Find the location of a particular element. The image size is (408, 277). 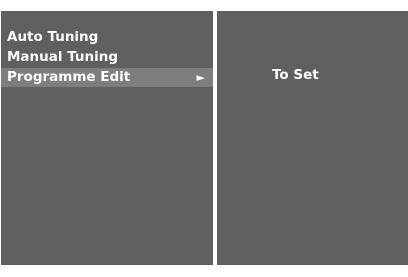

submenu-arrow-icon: ► is located at coordinates (200, 77).